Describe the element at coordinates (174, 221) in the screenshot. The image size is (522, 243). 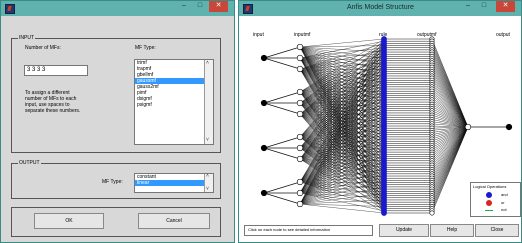
I see `cancel-button: Cancel` at that location.